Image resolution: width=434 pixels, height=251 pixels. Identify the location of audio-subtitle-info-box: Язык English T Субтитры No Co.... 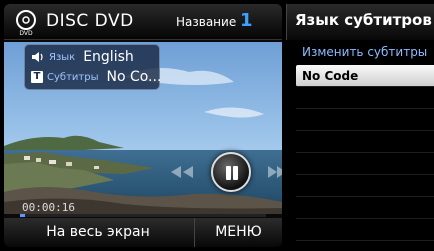
(92, 67).